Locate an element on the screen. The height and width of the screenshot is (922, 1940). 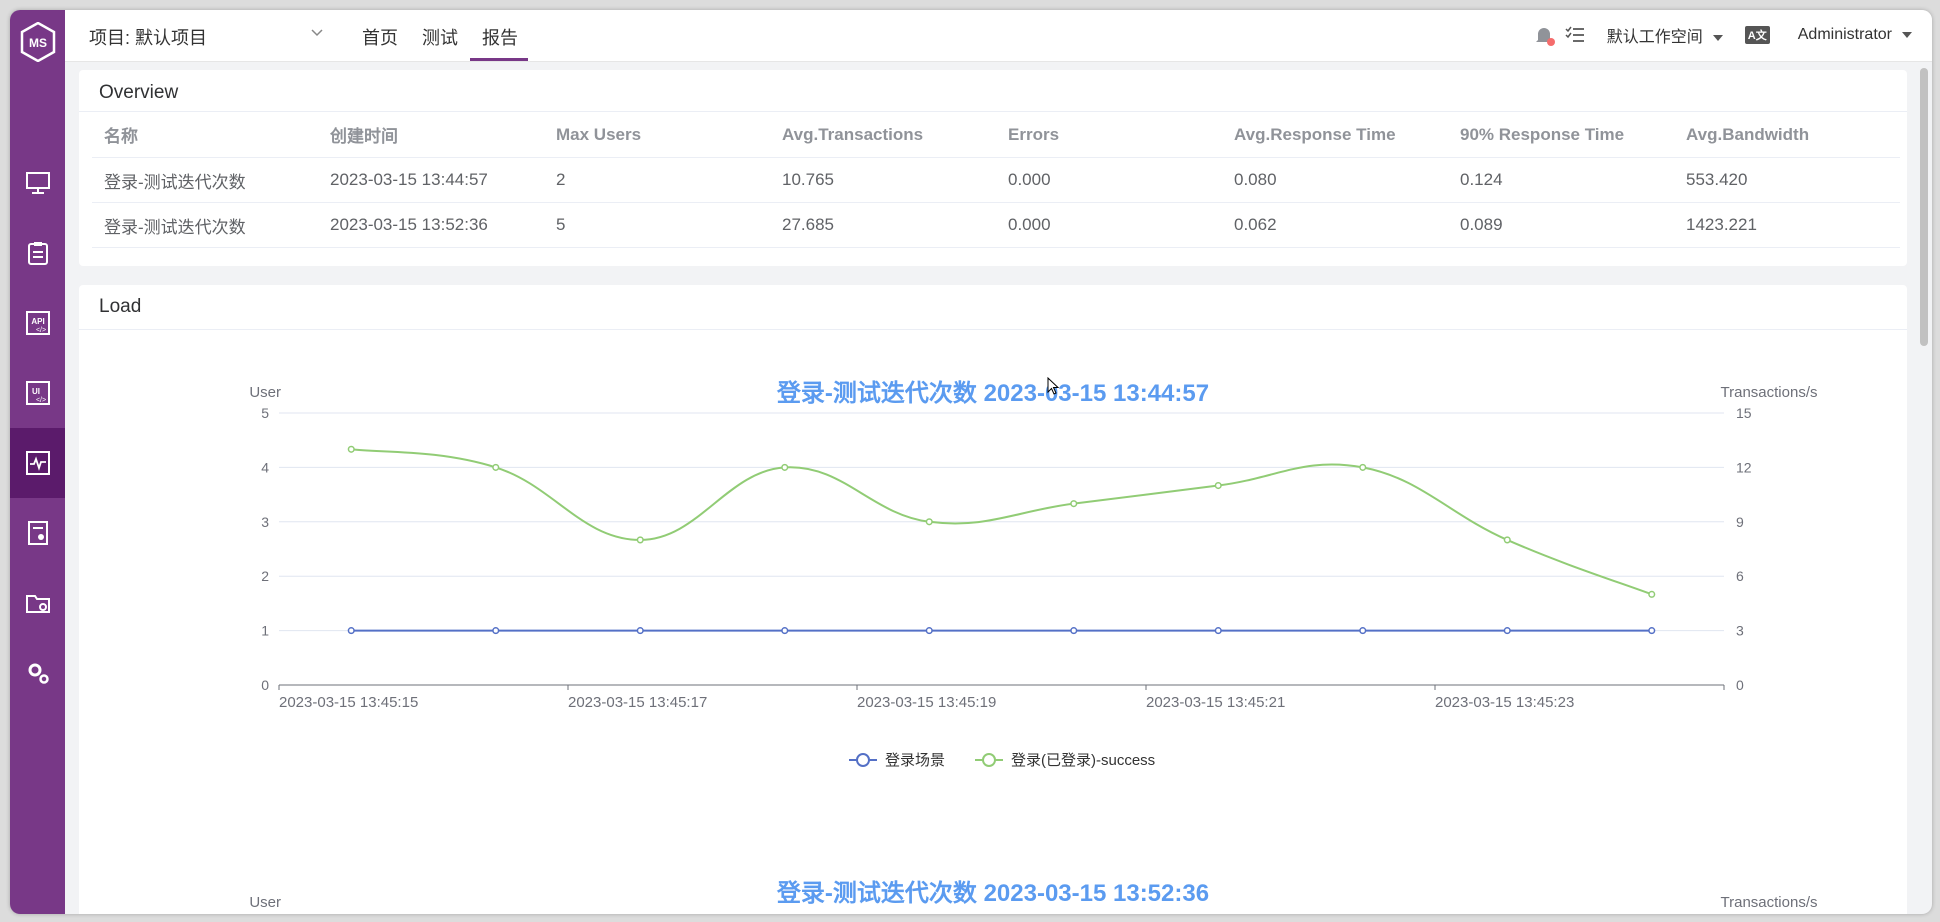
report-icon is located at coordinates (37, 533).